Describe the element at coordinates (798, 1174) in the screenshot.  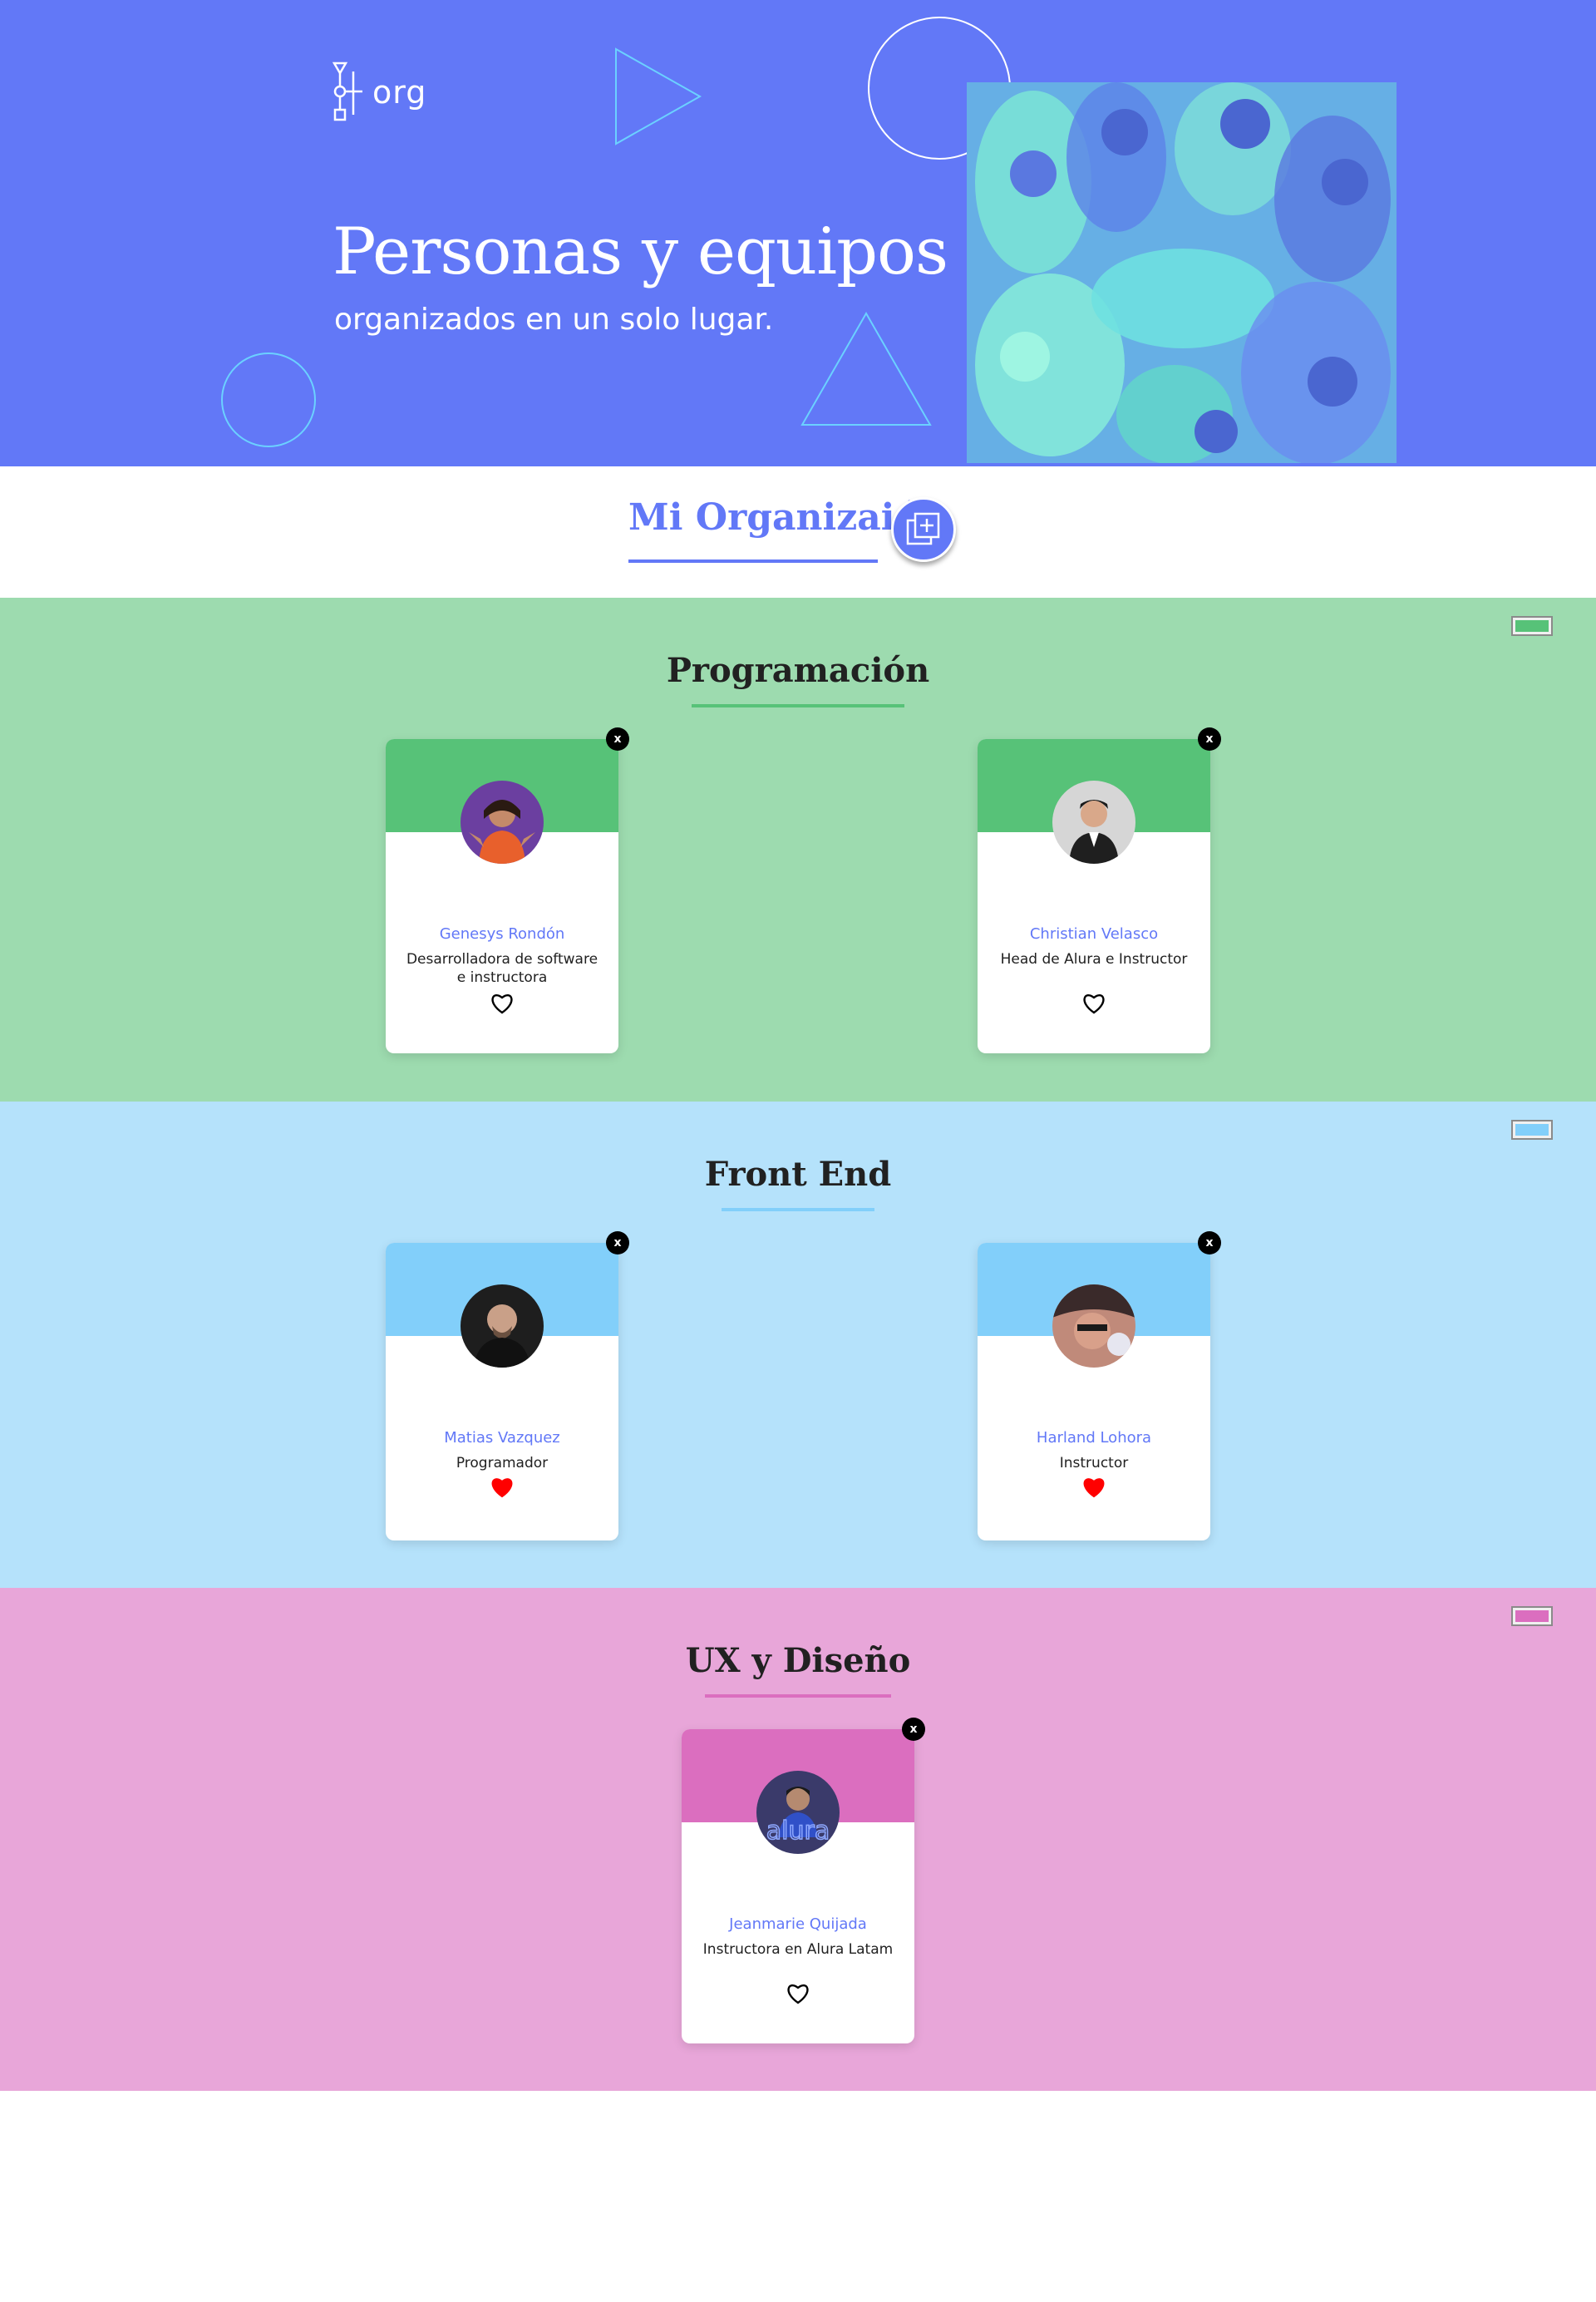
I see `team-title: Front End` at that location.